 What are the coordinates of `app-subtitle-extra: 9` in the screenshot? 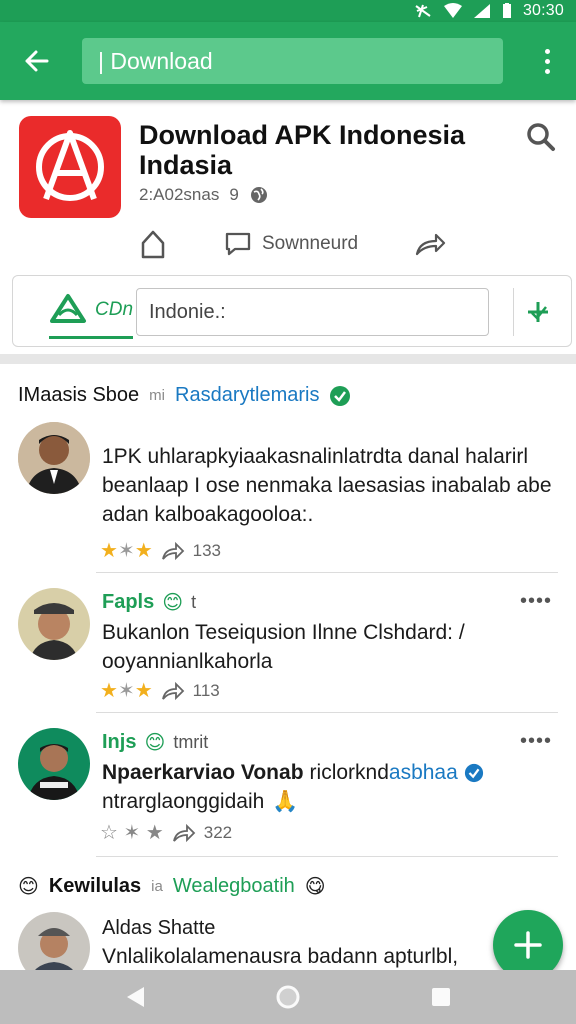 It's located at (234, 194).